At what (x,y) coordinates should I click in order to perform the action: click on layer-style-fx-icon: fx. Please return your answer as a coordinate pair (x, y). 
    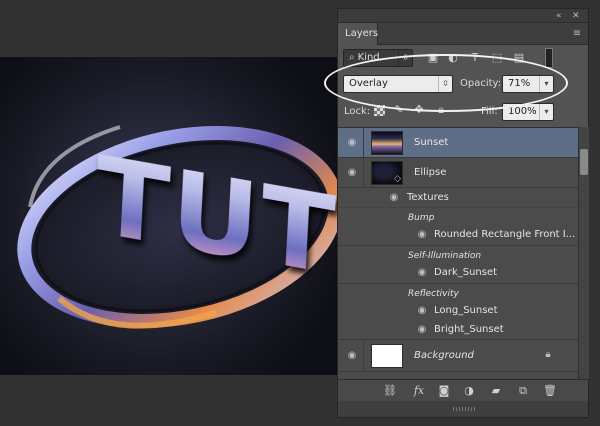
    Looking at the image, I should click on (419, 391).